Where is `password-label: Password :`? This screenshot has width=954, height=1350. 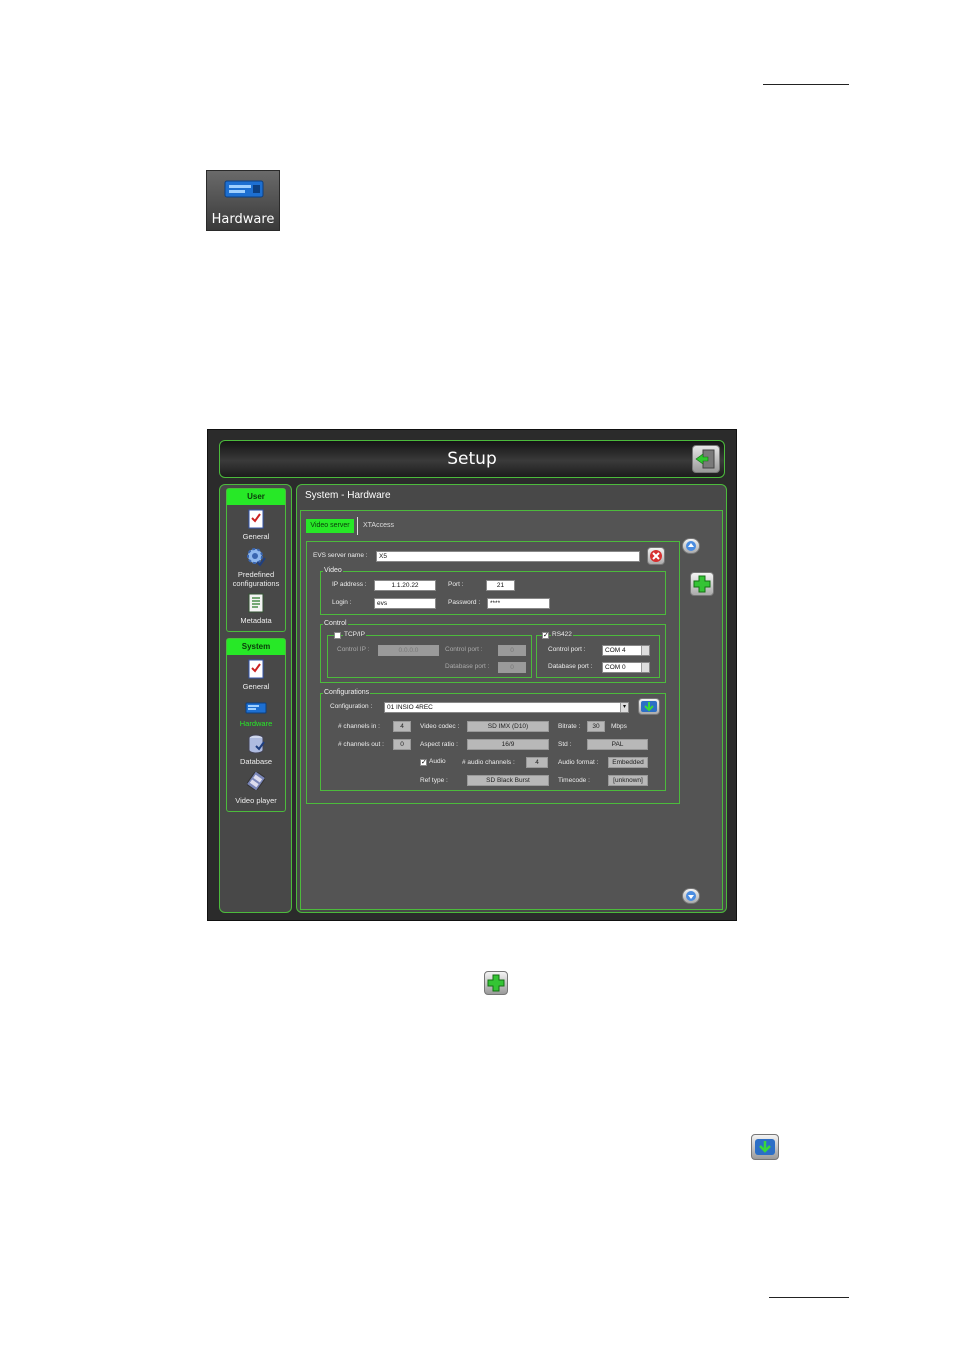
password-label: Password : is located at coordinates (464, 602).